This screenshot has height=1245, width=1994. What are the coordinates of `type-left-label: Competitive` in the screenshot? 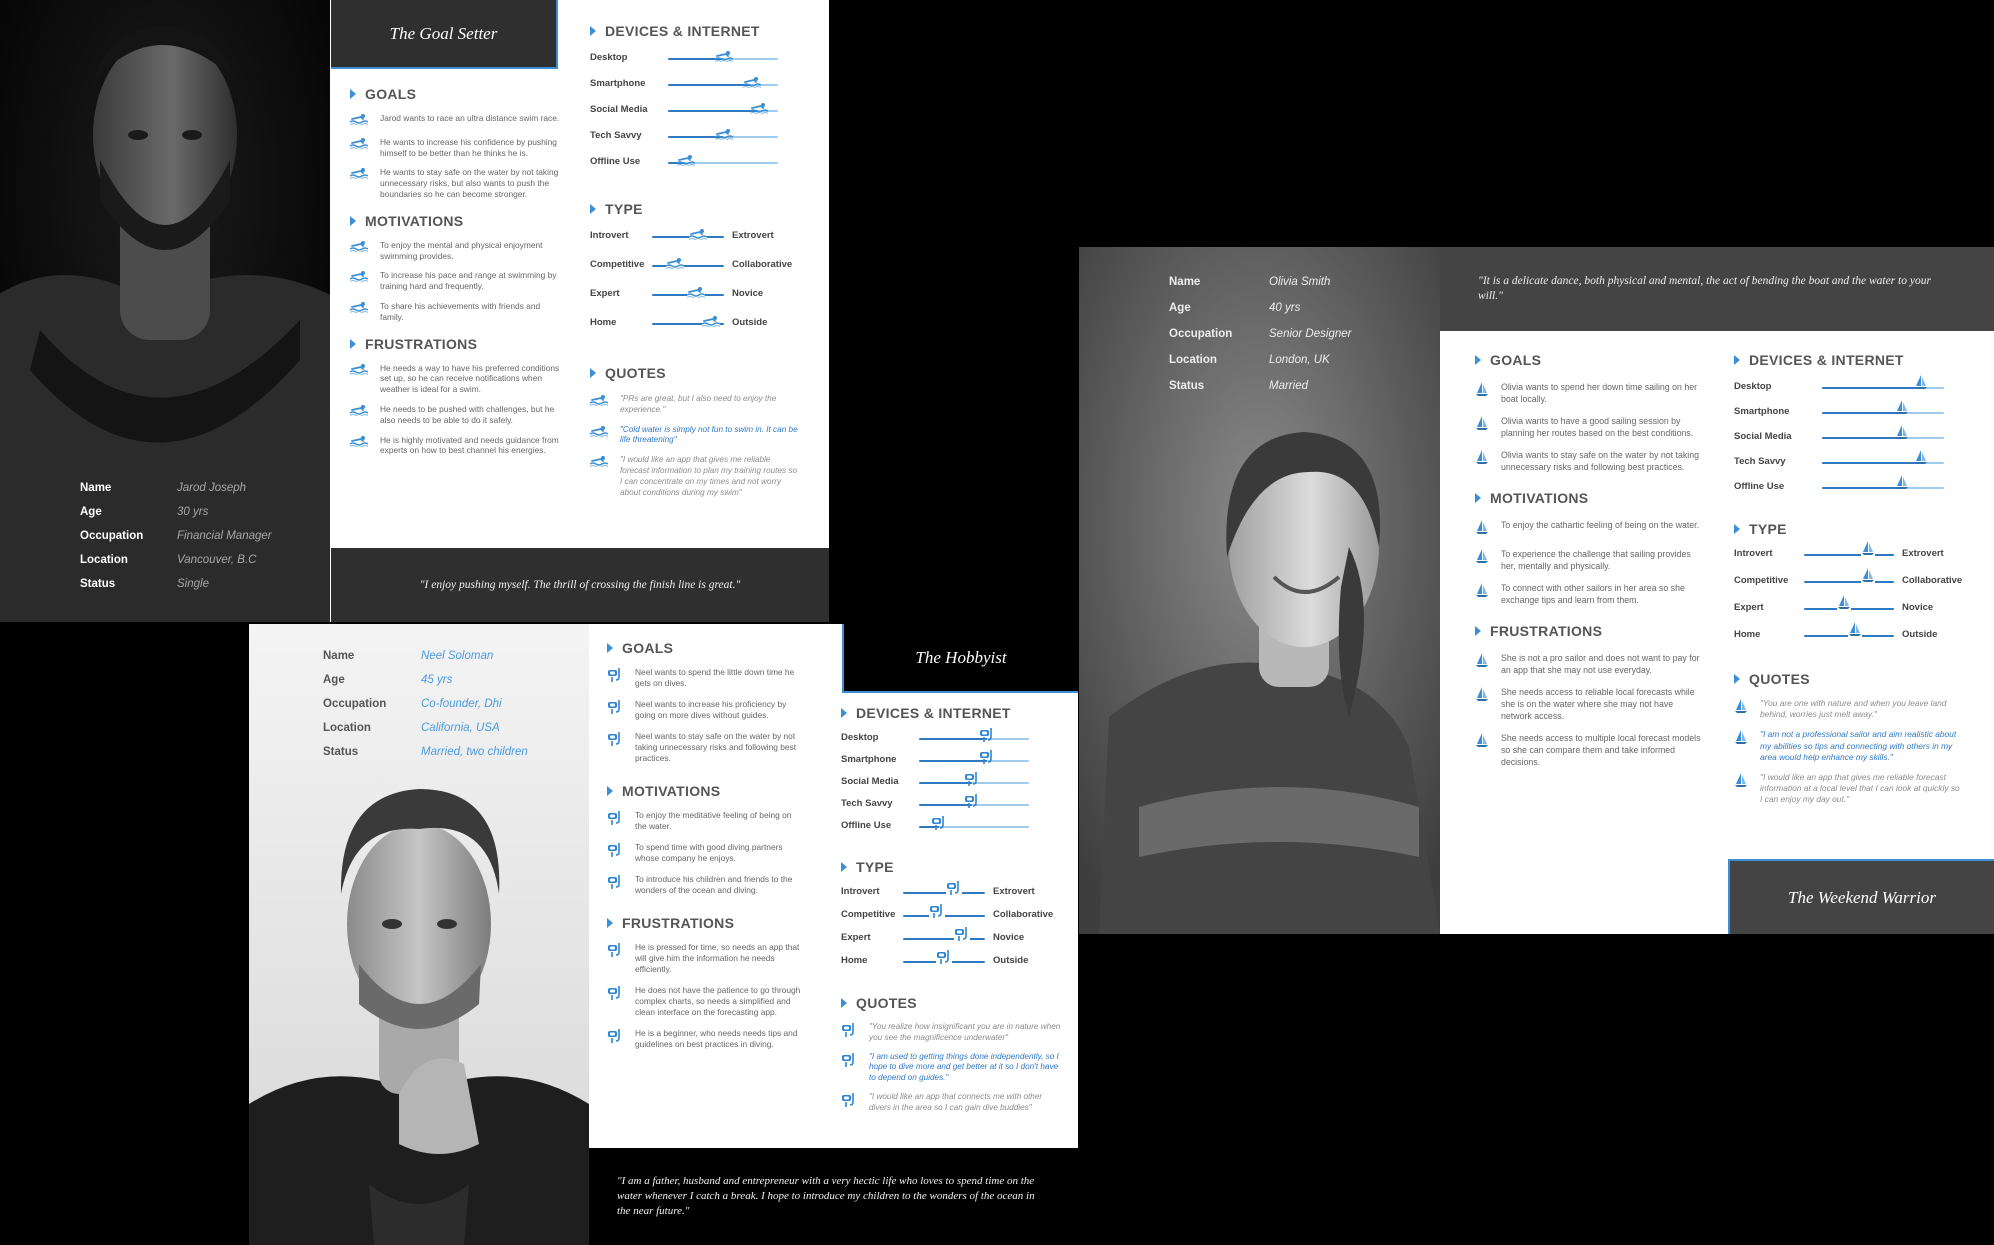 It's located at (1761, 580).